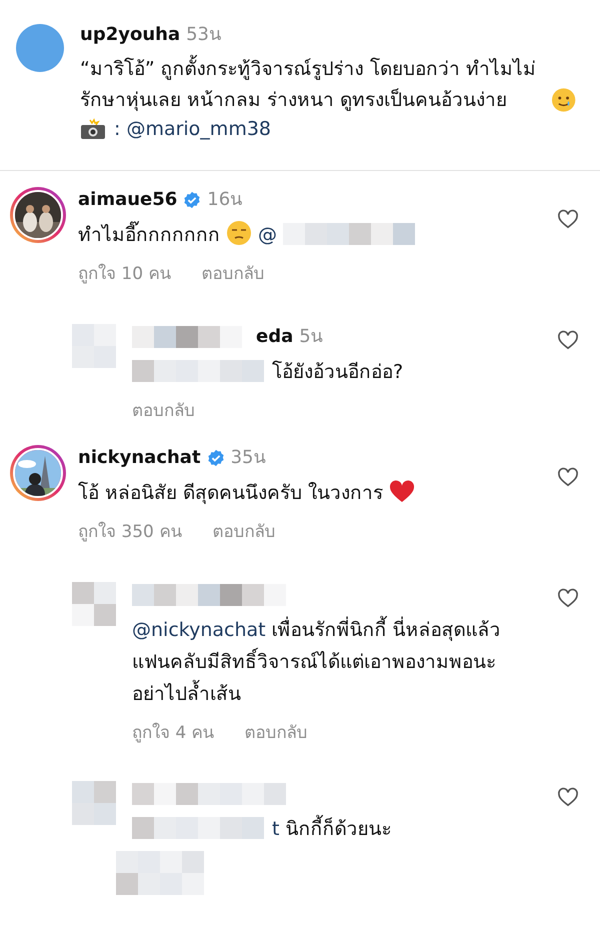  What do you see at coordinates (311, 493) in the screenshot?
I see `comment-text: โอ้ หล่อนิสัย ดีสุดคนนึงครับ ในวงการ` at bounding box center [311, 493].